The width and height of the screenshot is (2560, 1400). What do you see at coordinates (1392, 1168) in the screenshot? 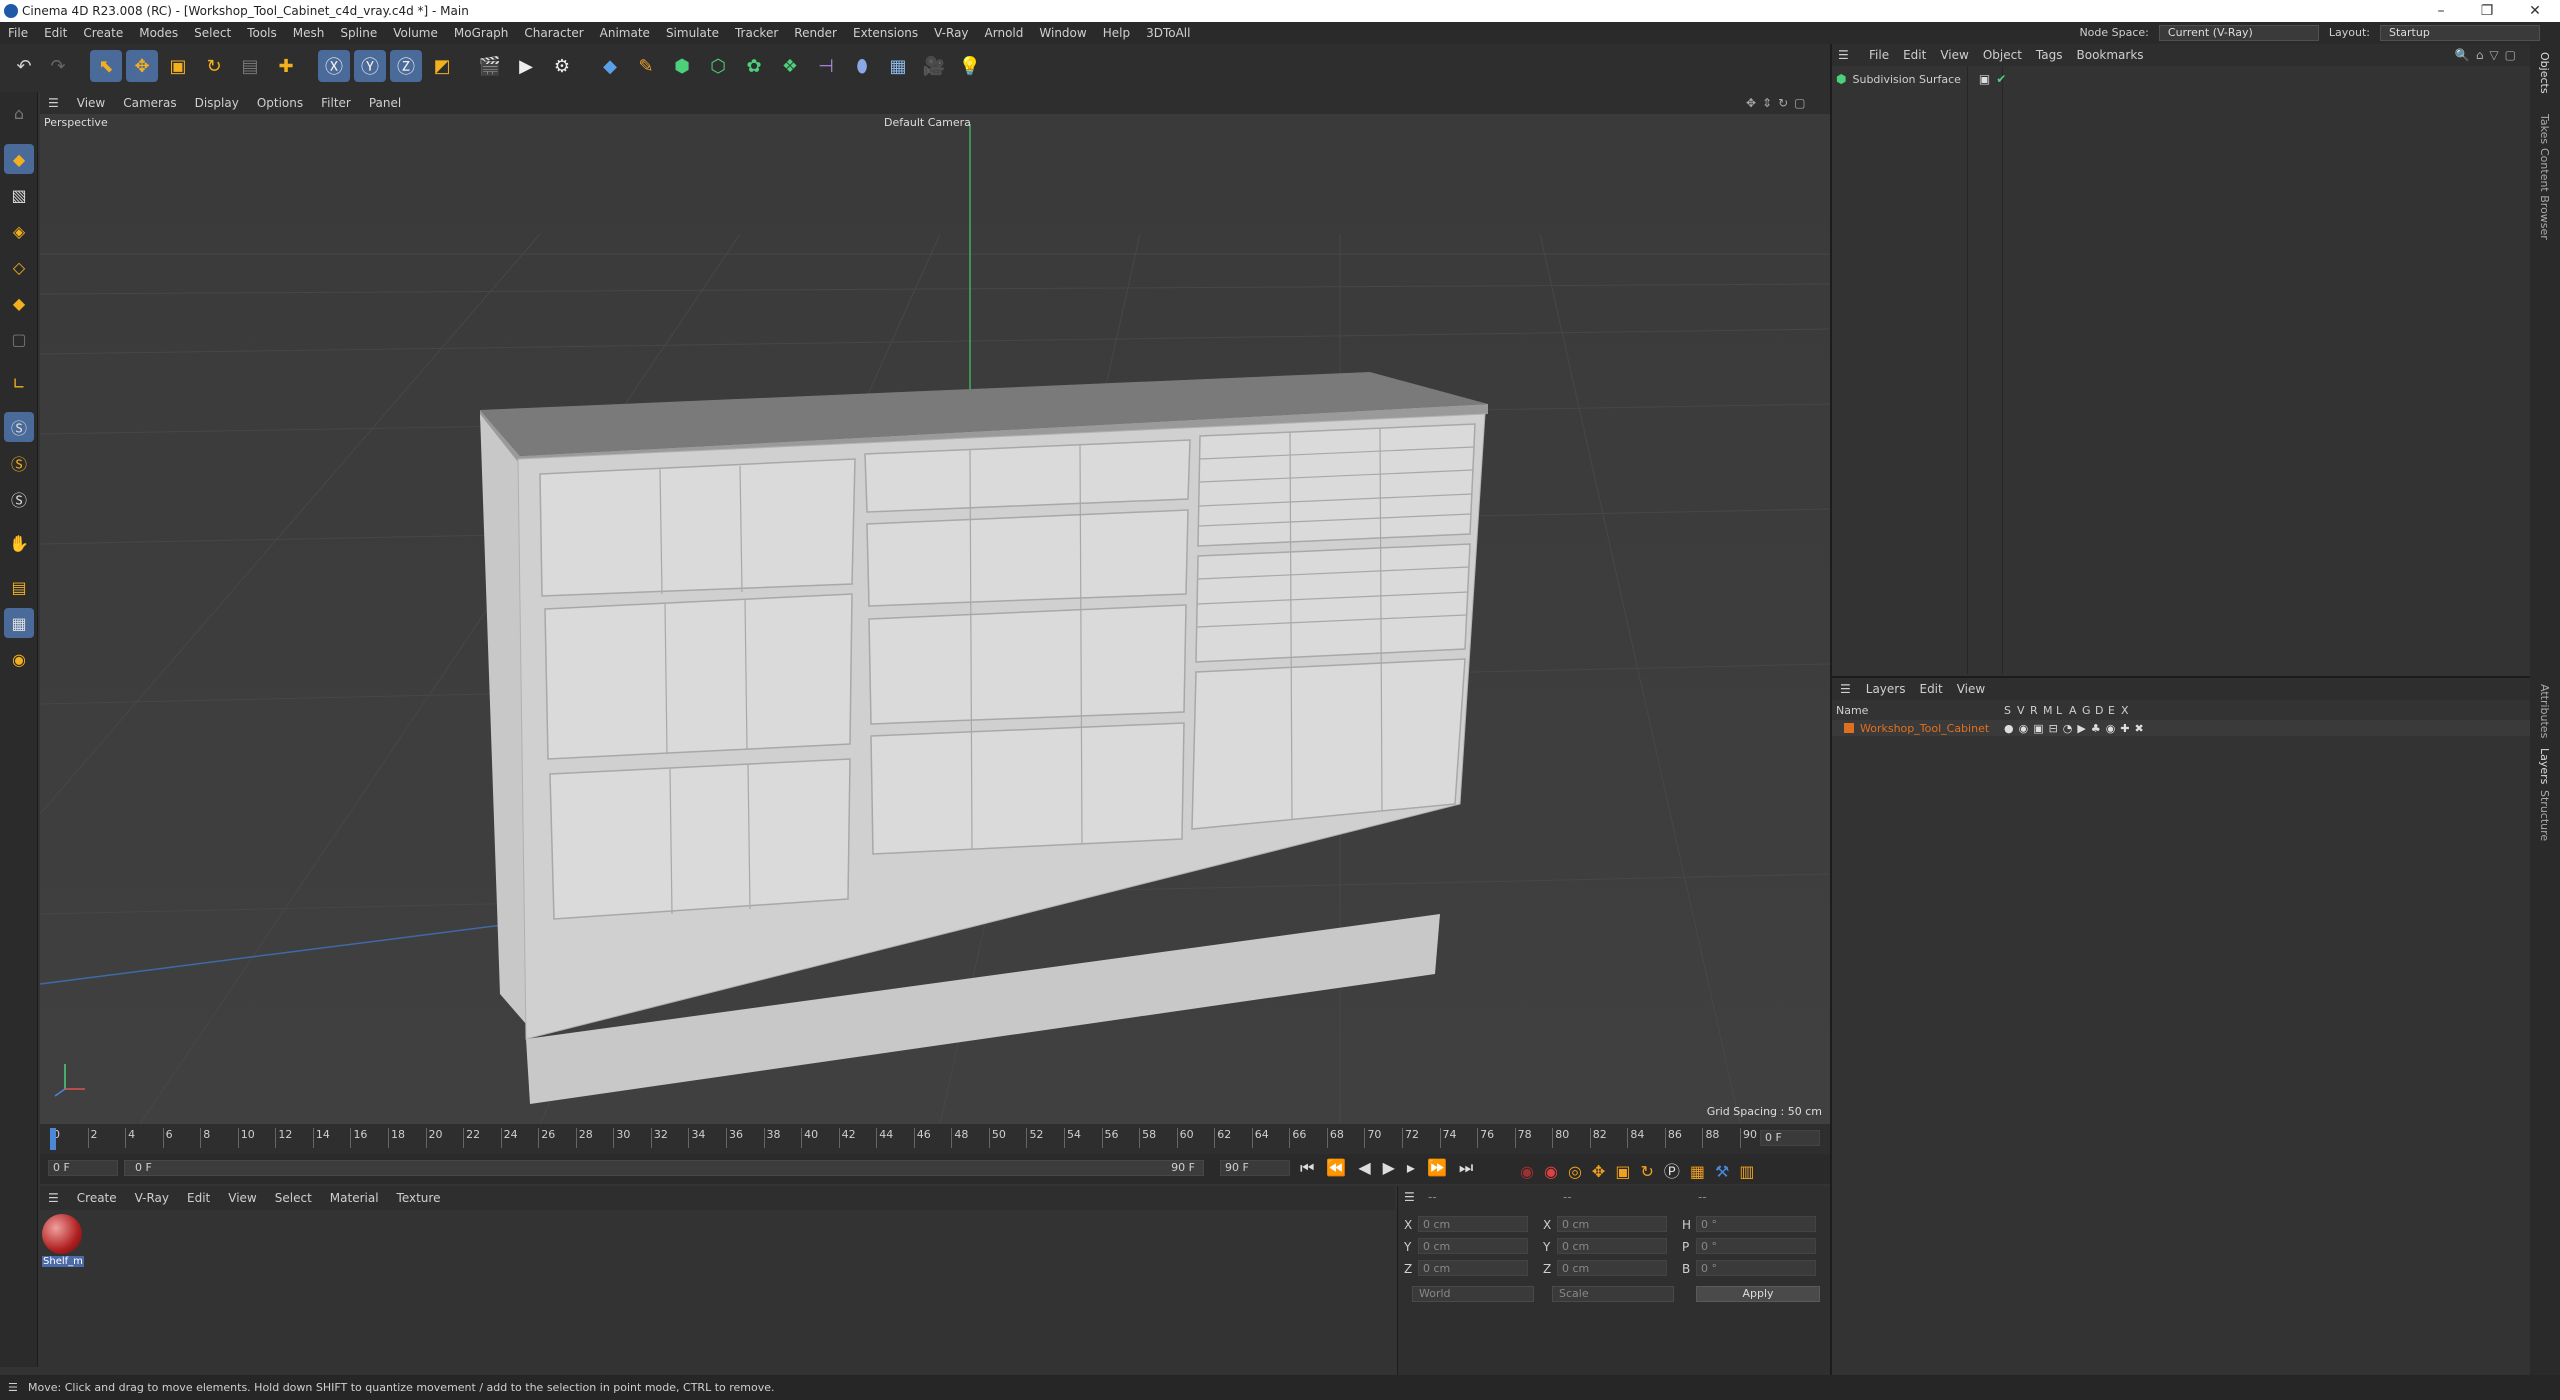
I see `playback-controls: ⏮⏪◀▶▸⏩⏭` at bounding box center [1392, 1168].